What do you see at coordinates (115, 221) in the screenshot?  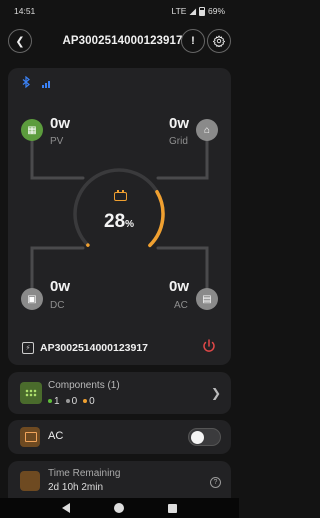 I see `battery-percent-value: 28` at bounding box center [115, 221].